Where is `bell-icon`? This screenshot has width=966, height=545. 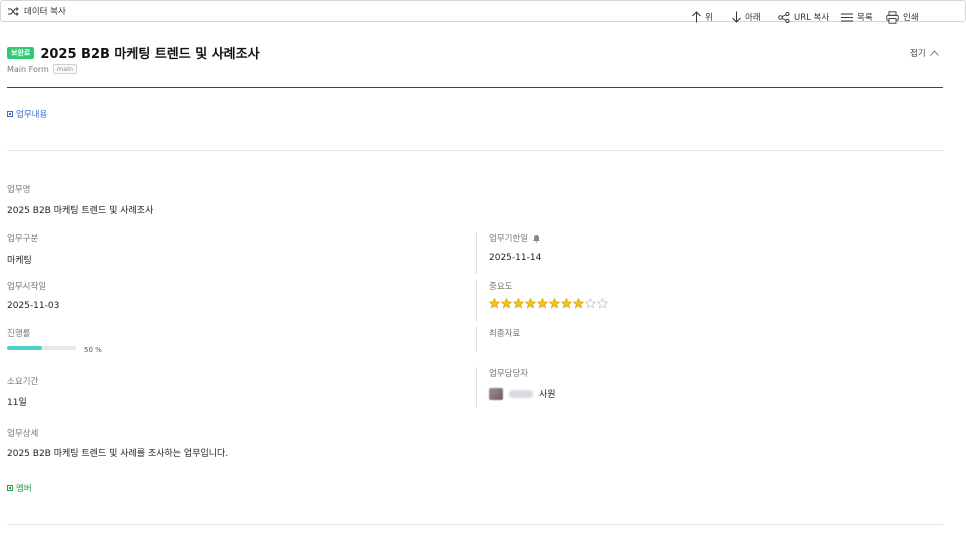 bell-icon is located at coordinates (537, 238).